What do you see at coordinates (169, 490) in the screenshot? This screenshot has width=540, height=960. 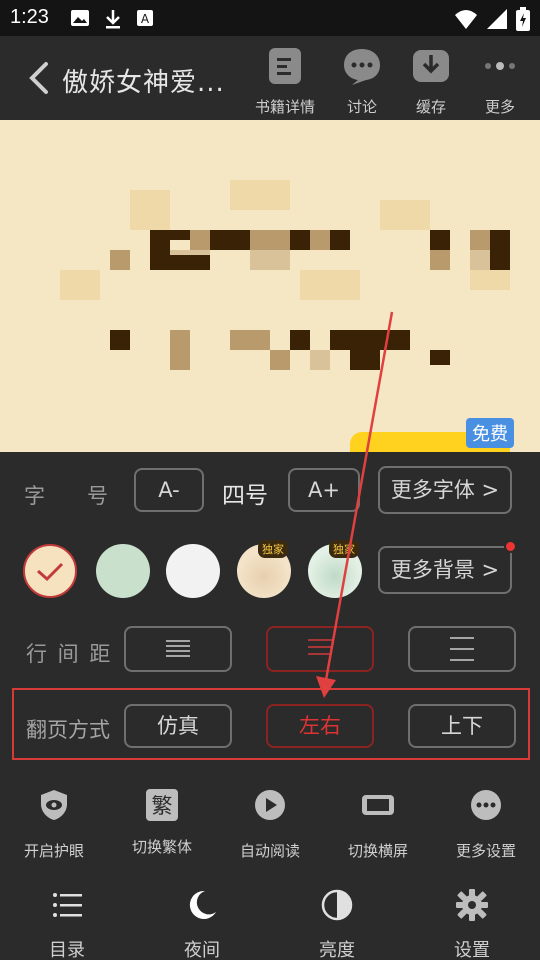 I see `font-decrease-button: A-` at bounding box center [169, 490].